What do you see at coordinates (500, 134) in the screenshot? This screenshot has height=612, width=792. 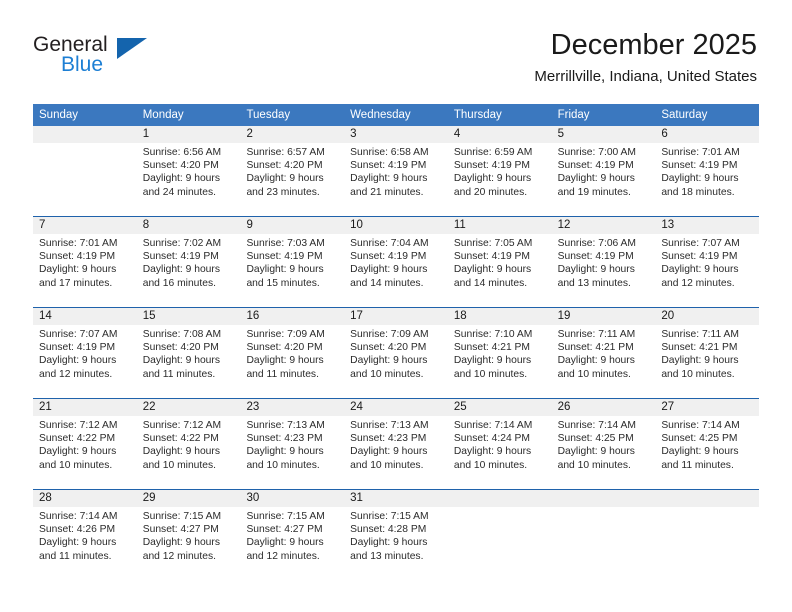 I see `day-number: 4` at bounding box center [500, 134].